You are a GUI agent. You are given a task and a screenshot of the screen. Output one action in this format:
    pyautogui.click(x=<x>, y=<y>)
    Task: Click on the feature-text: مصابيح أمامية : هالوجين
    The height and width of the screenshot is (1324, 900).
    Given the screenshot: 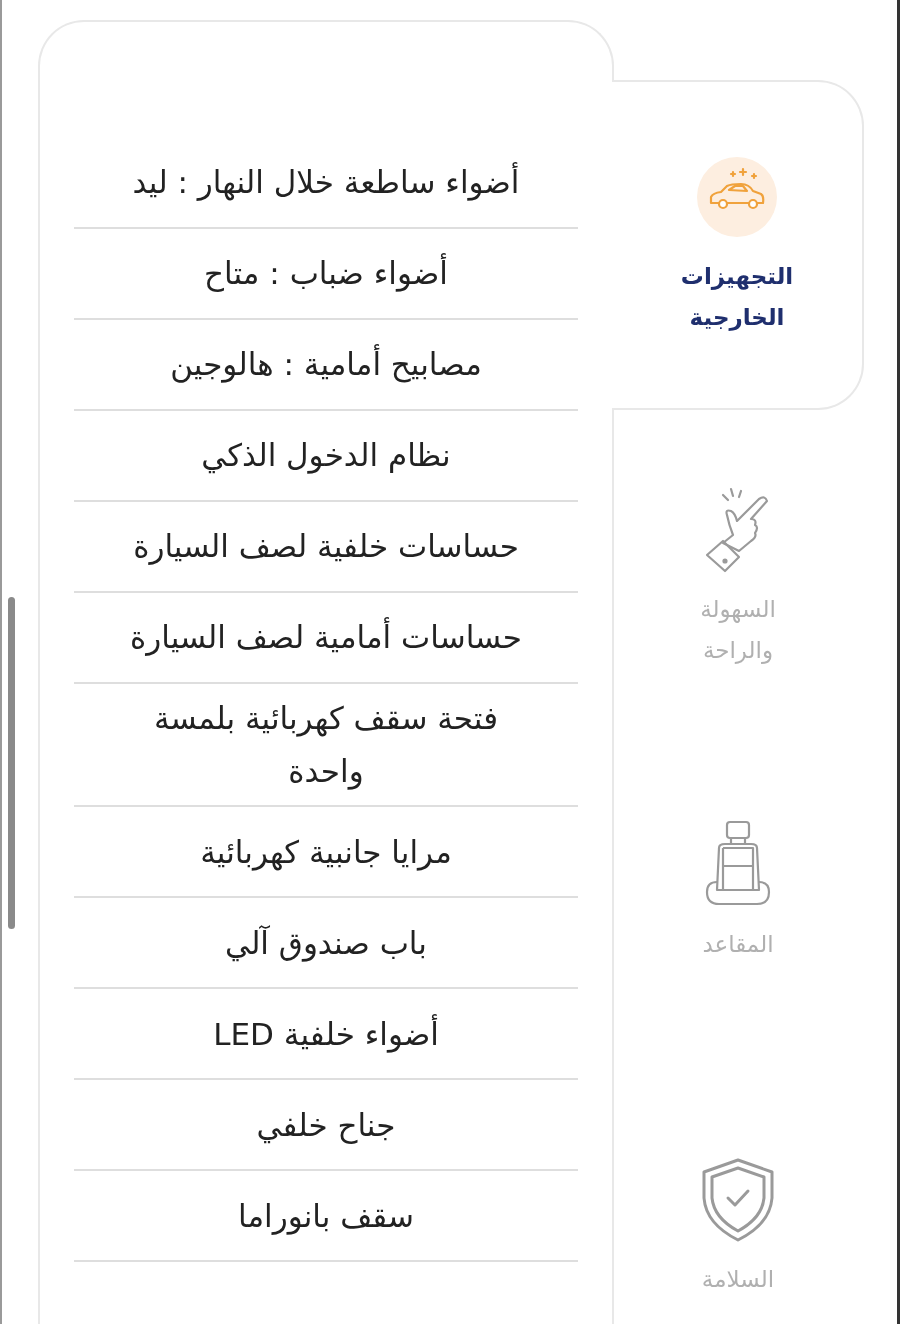 What is the action you would take?
    pyautogui.click(x=326, y=364)
    